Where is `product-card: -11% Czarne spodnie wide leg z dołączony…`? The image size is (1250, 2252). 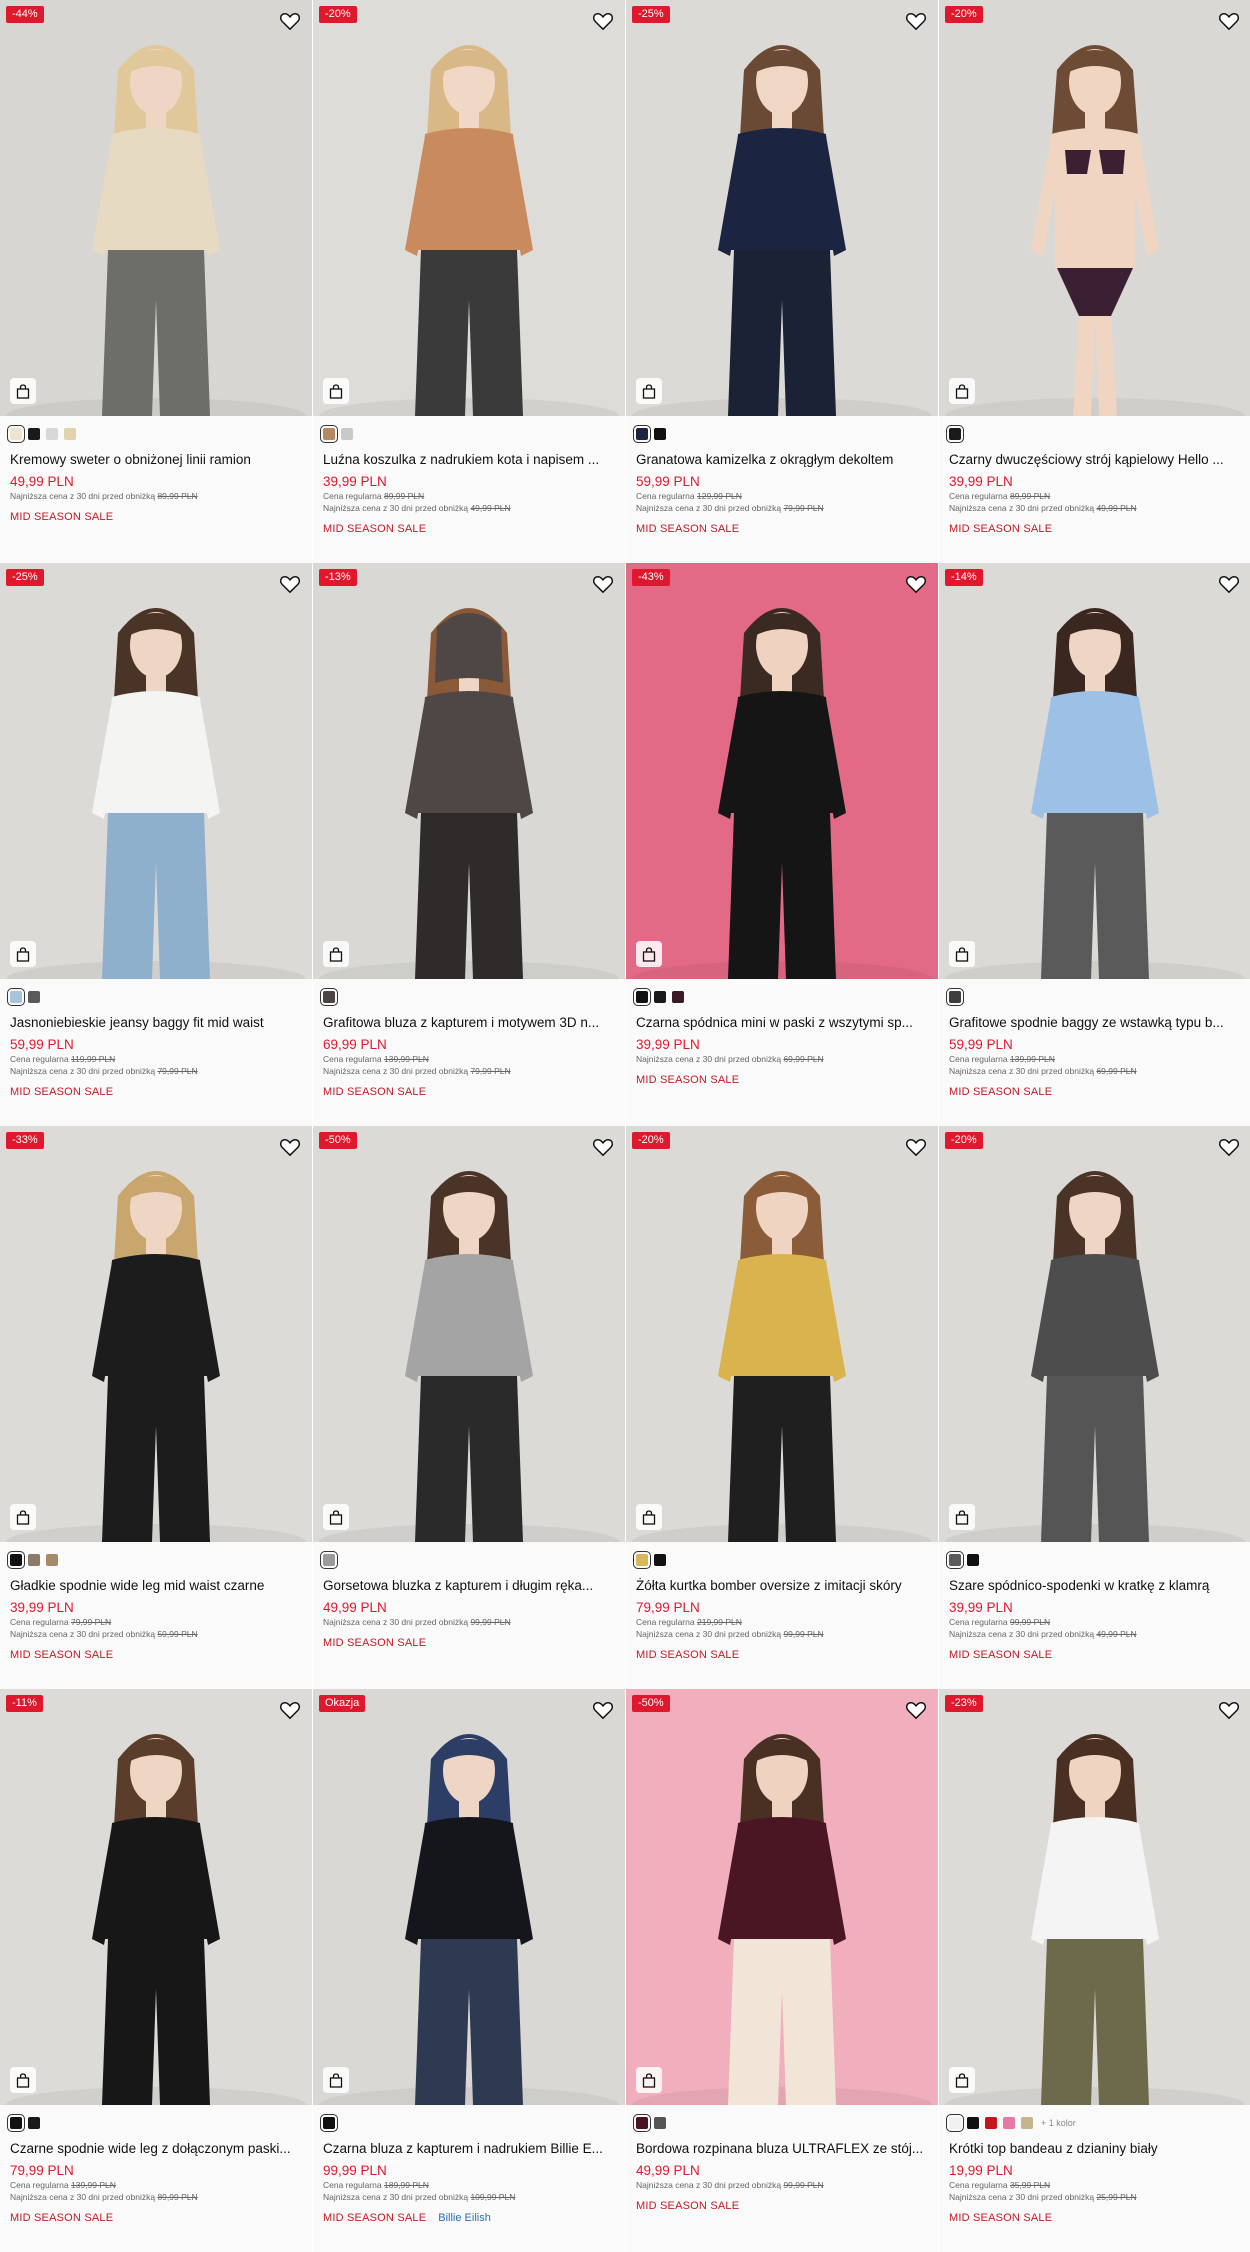
product-card: -11% Czarne spodnie wide leg z dołączony… is located at coordinates (156, 1970).